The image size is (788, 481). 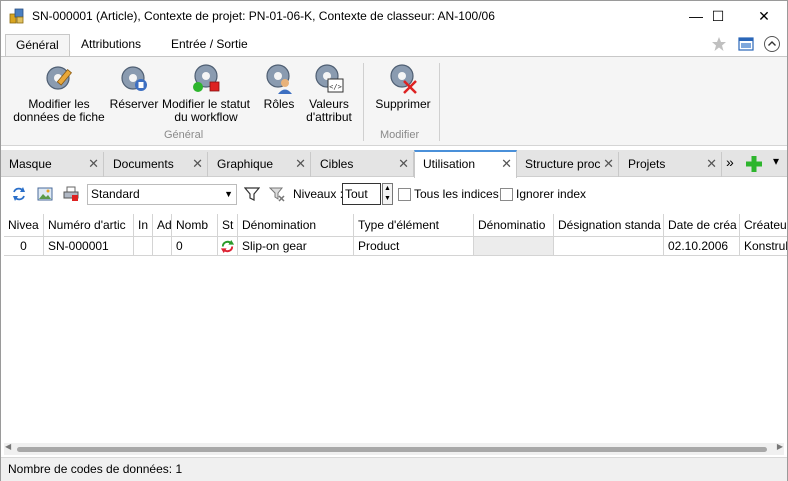 I want to click on tab-structure-proc: Structure proc ✕, so click(x=568, y=164).